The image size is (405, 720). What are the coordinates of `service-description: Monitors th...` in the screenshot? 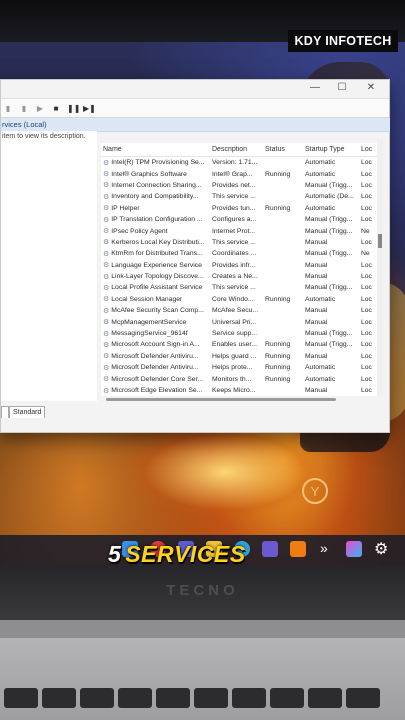 It's located at (232, 379).